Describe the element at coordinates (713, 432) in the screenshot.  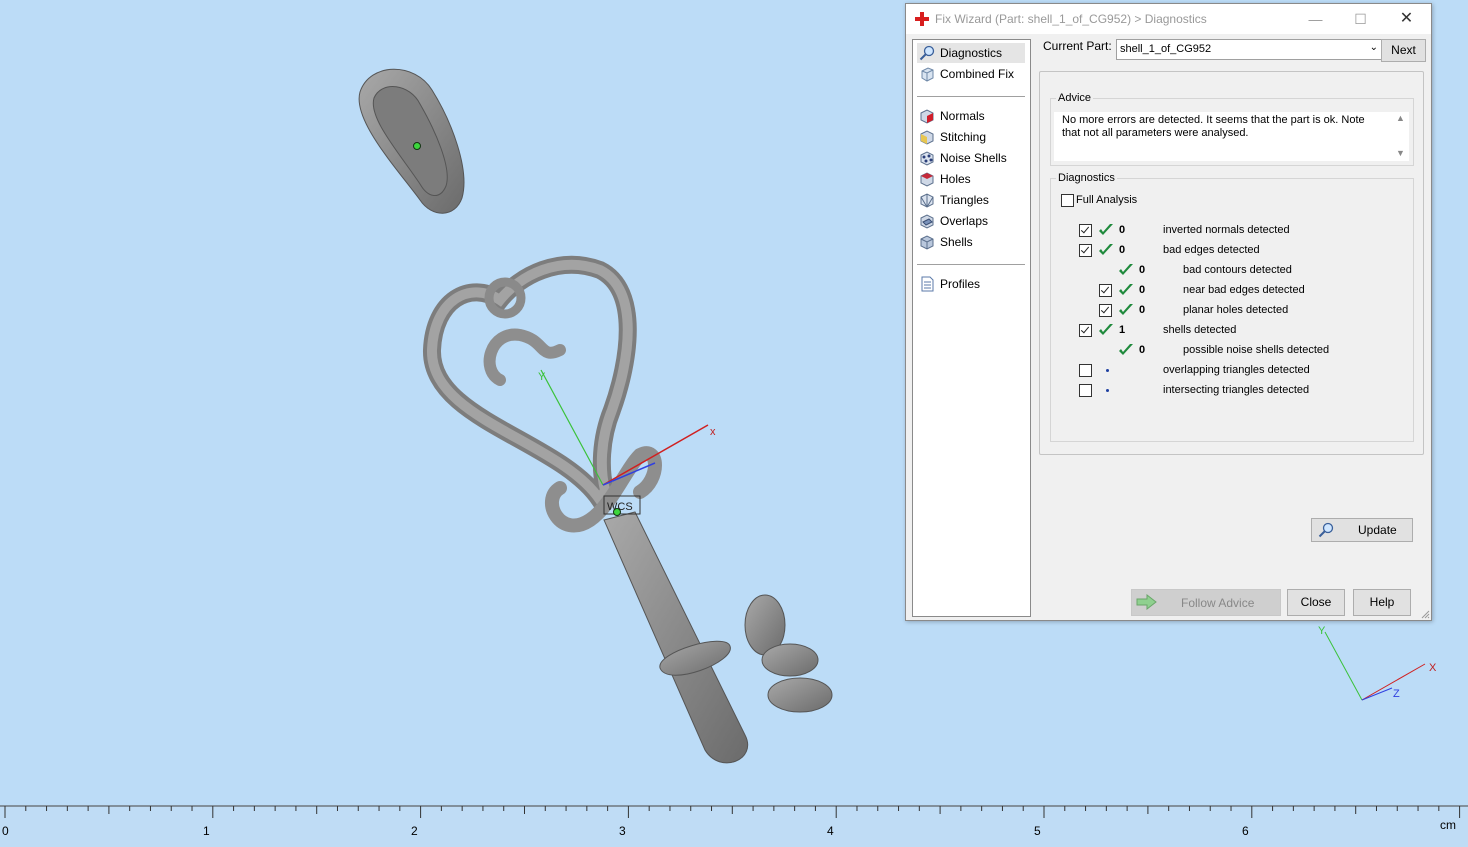
I see `wcs-x-label: x` at that location.